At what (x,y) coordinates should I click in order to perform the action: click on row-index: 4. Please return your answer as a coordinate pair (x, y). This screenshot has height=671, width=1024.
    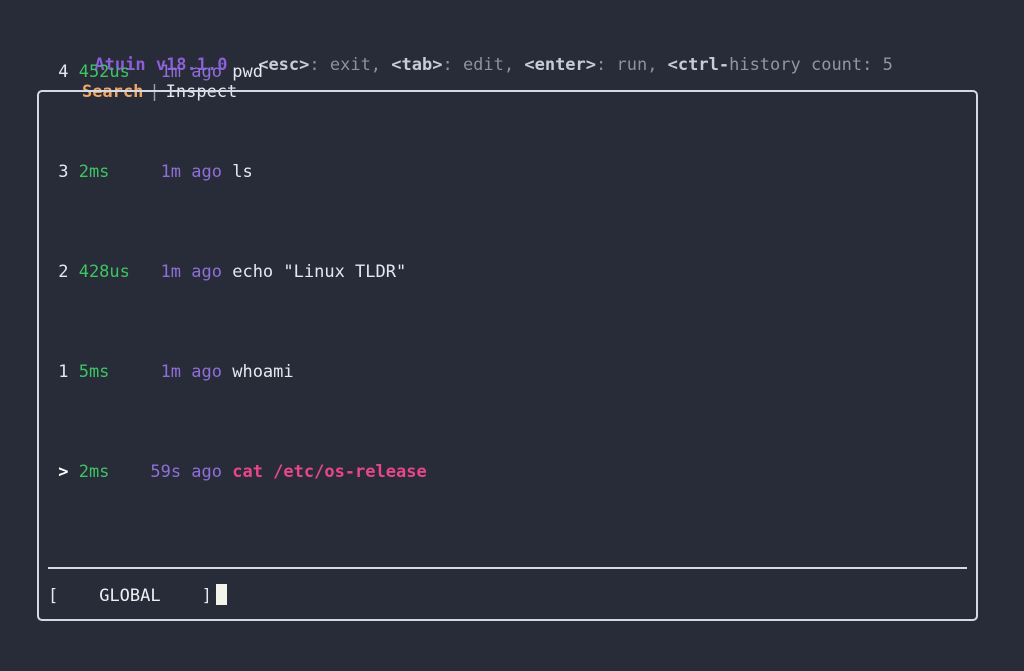
    Looking at the image, I should click on (63, 72).